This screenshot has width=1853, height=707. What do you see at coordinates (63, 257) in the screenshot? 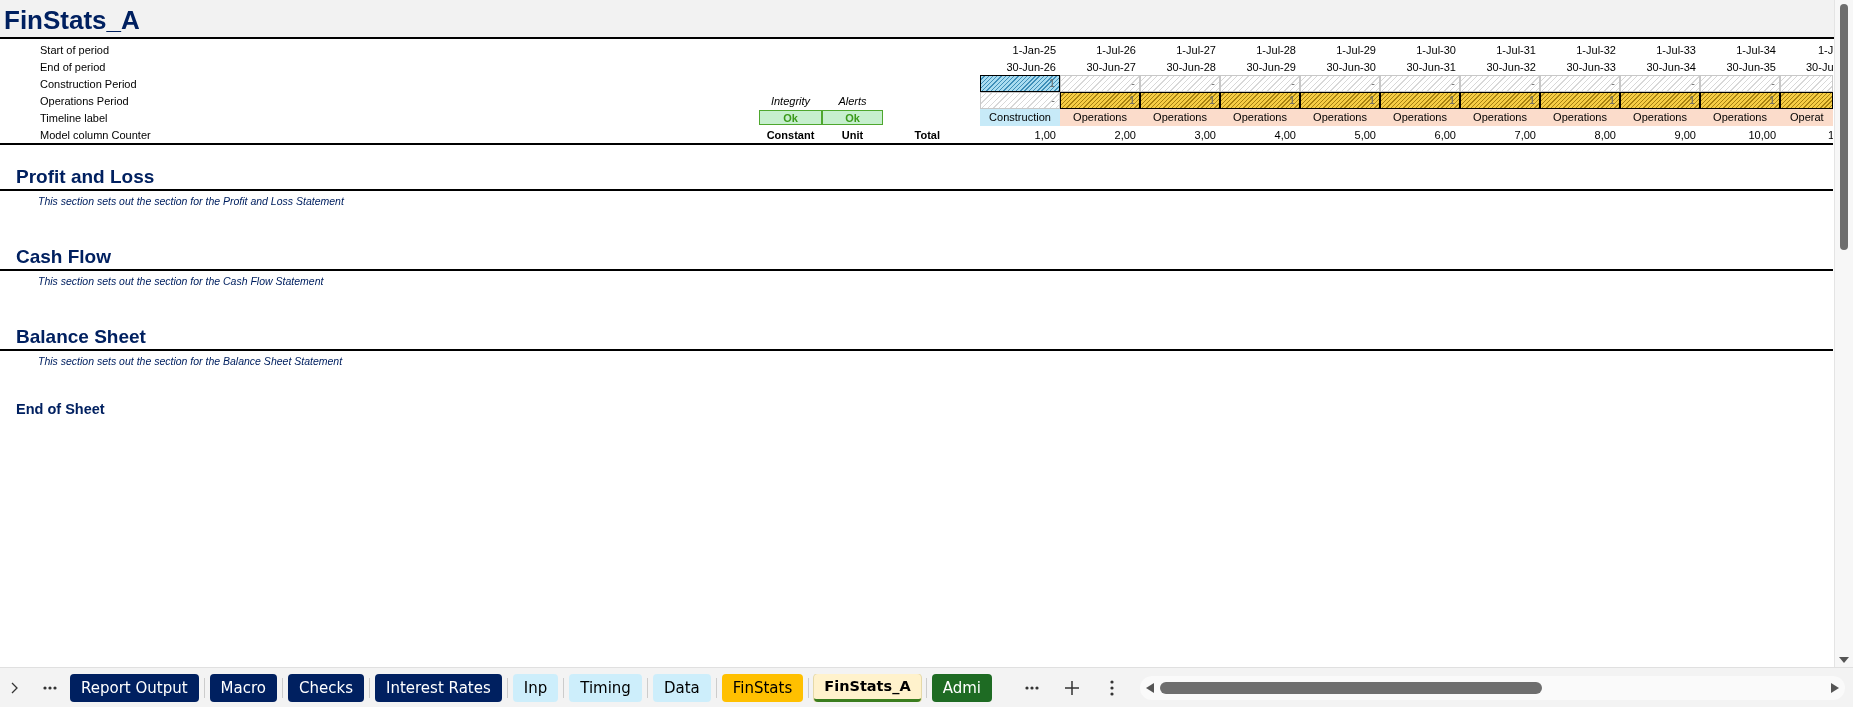
I see `section-heading: Cash Flow` at bounding box center [63, 257].